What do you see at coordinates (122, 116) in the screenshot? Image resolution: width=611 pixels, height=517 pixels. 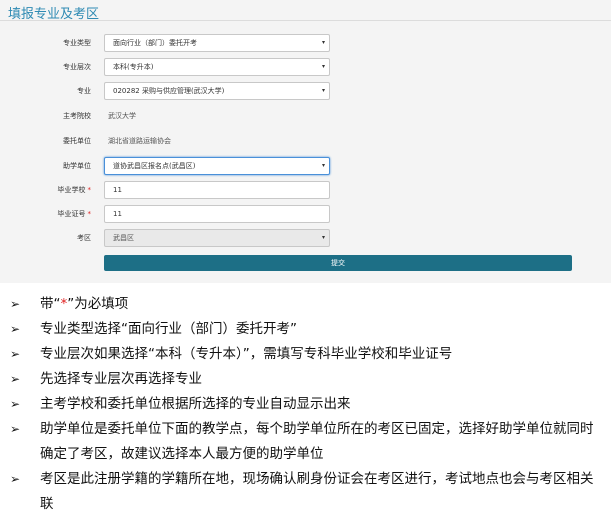 I see `exam-school-value: 武汉大学` at bounding box center [122, 116].